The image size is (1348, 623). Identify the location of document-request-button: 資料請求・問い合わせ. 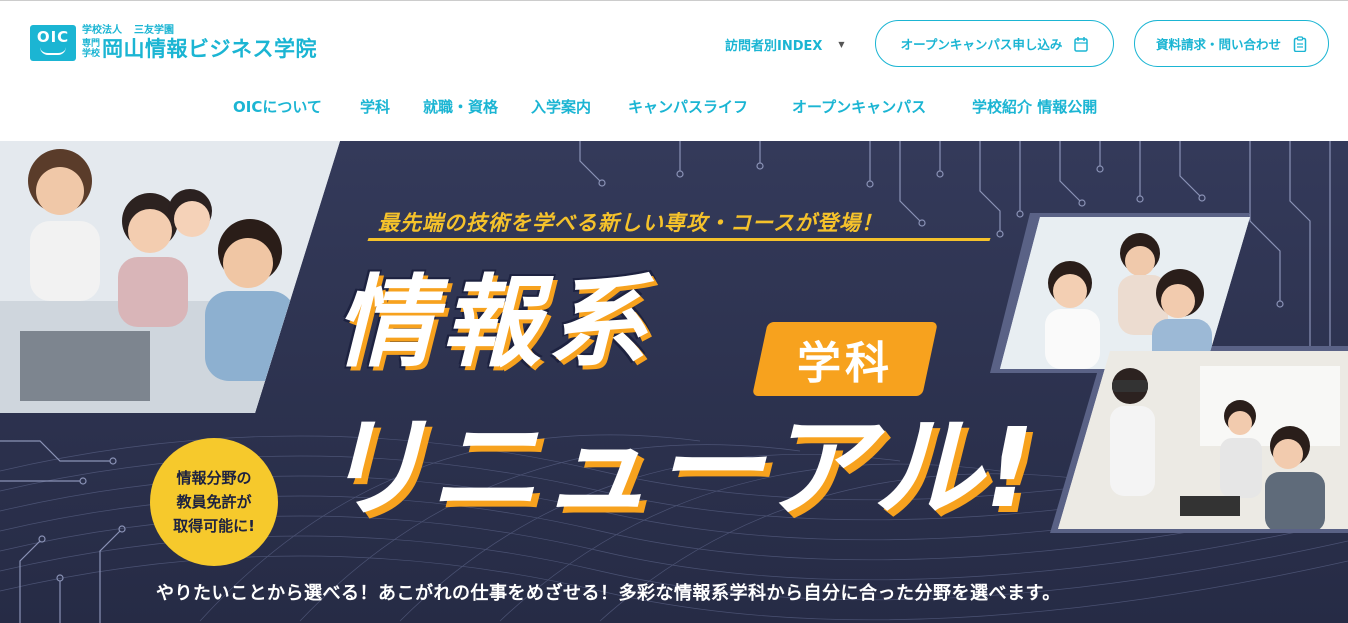
(1231, 43).